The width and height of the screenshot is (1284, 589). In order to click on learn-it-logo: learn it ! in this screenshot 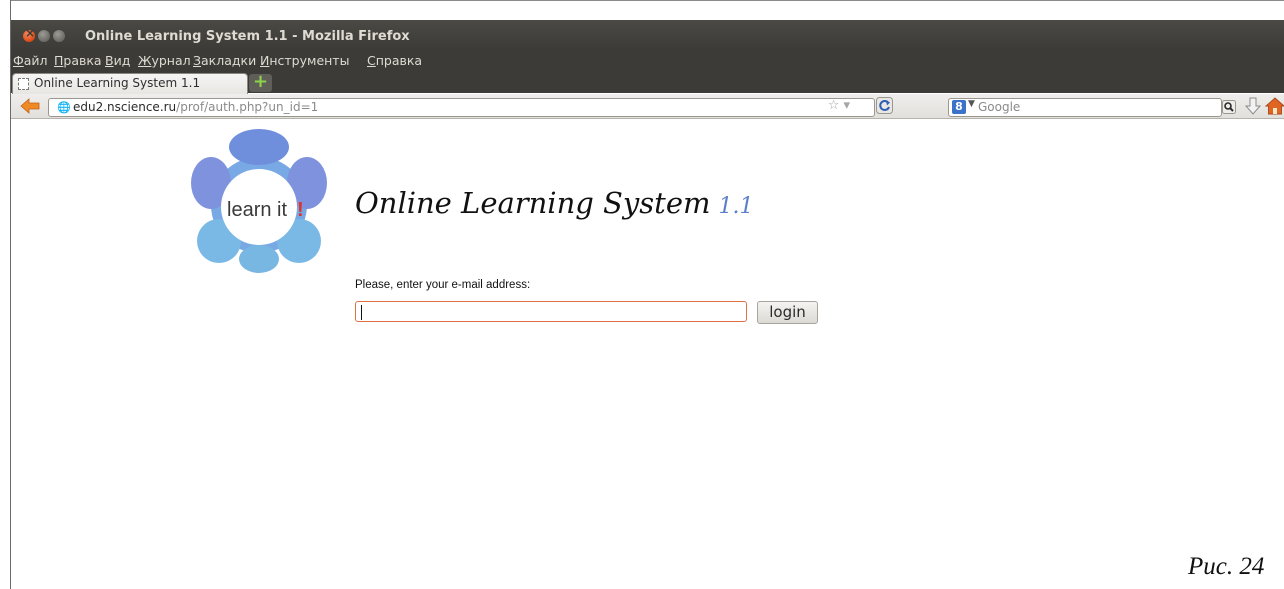, I will do `click(259, 201)`.